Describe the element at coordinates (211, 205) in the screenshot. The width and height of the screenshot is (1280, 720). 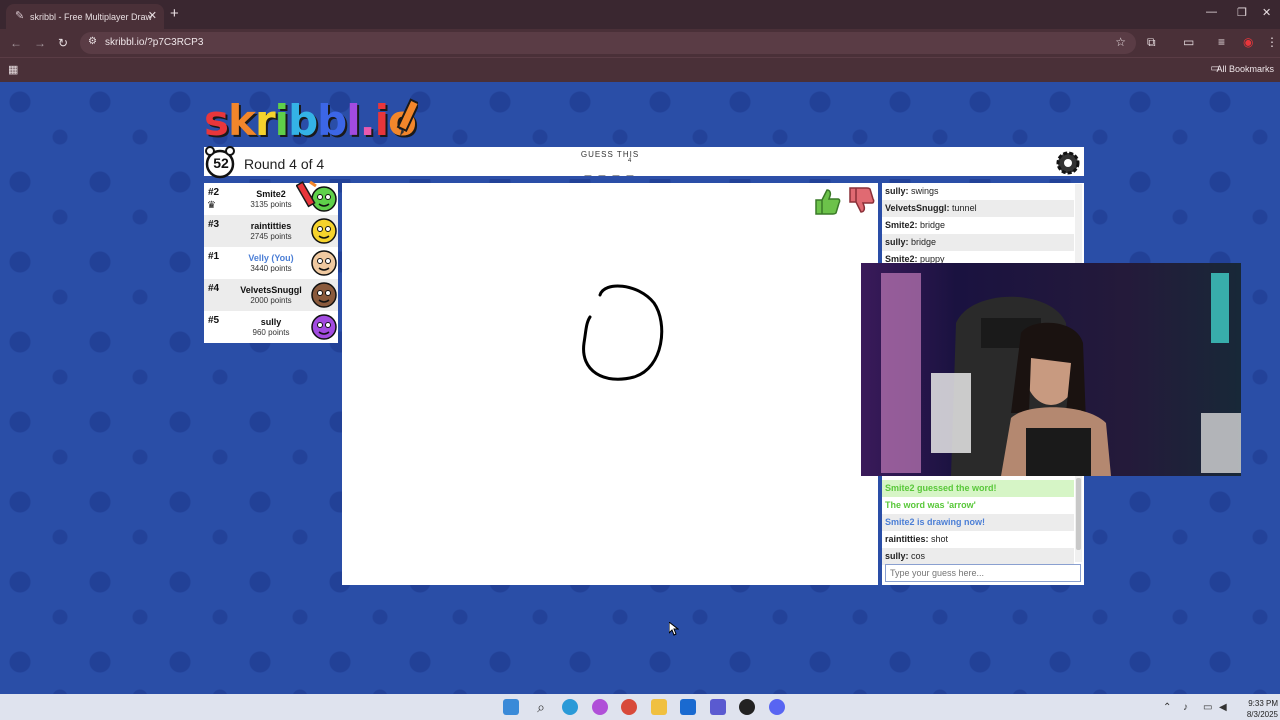
I see `crown-icon: ♛` at that location.